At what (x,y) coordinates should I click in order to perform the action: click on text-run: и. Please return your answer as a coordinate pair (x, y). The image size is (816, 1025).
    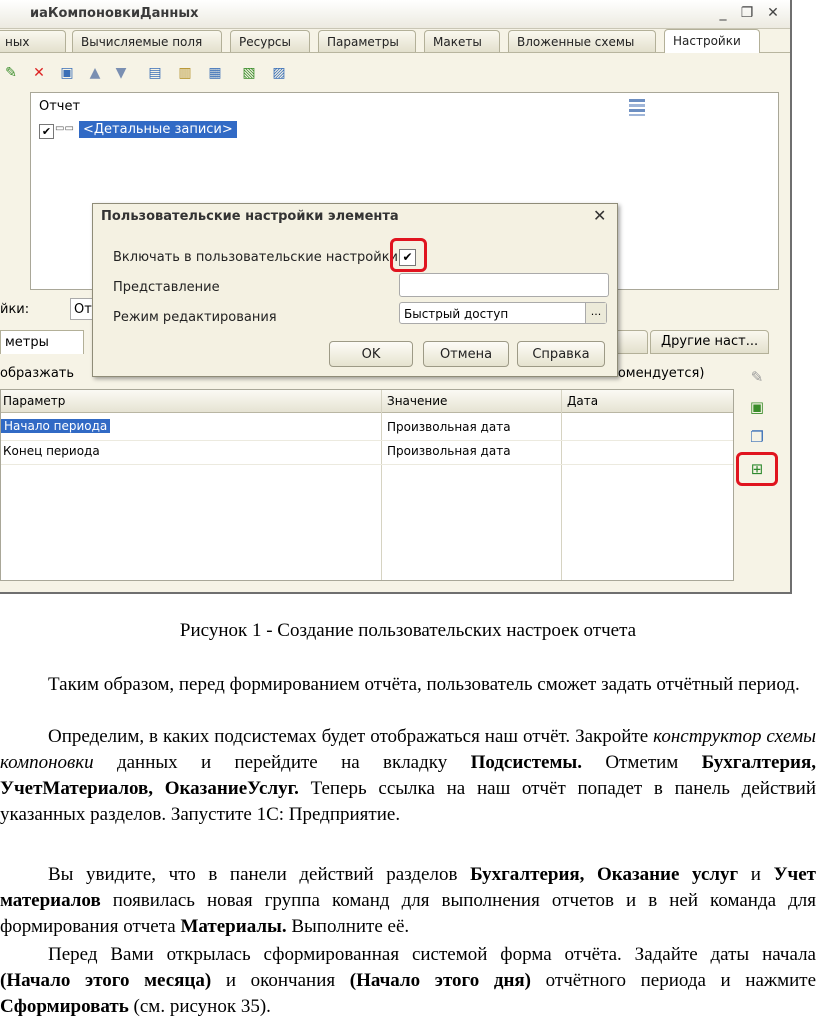
    Looking at the image, I should click on (756, 874).